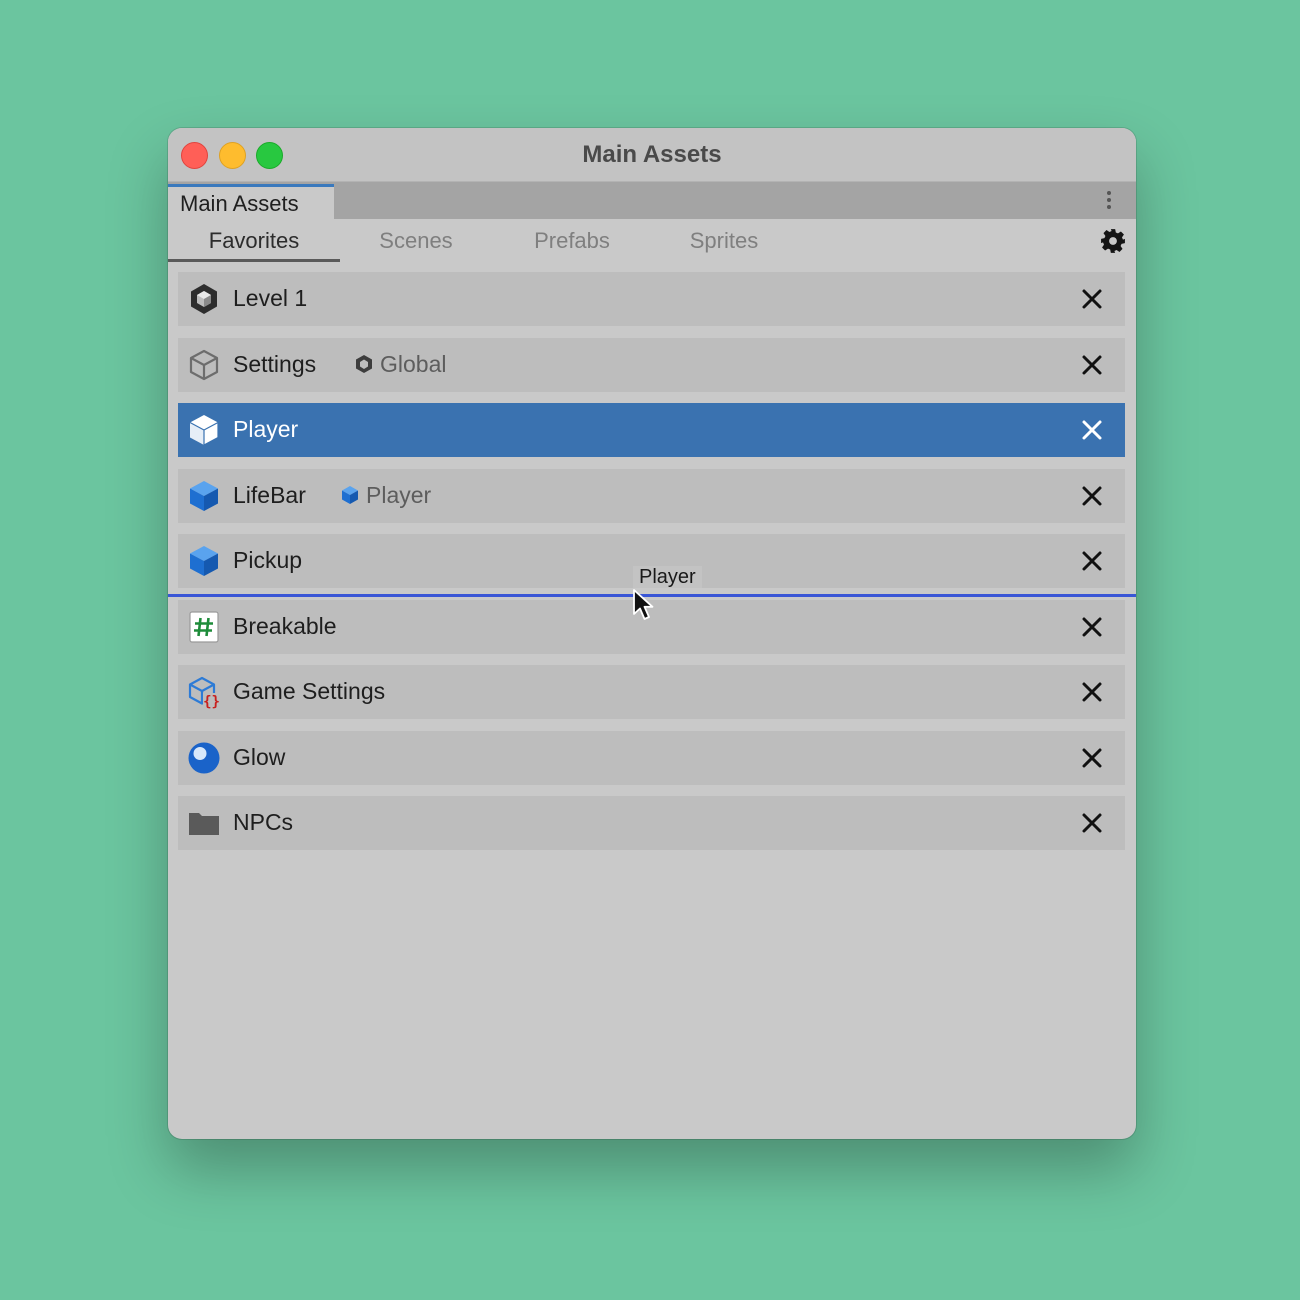  What do you see at coordinates (651, 365) in the screenshot?
I see `list-item-settings: Settings Global` at bounding box center [651, 365].